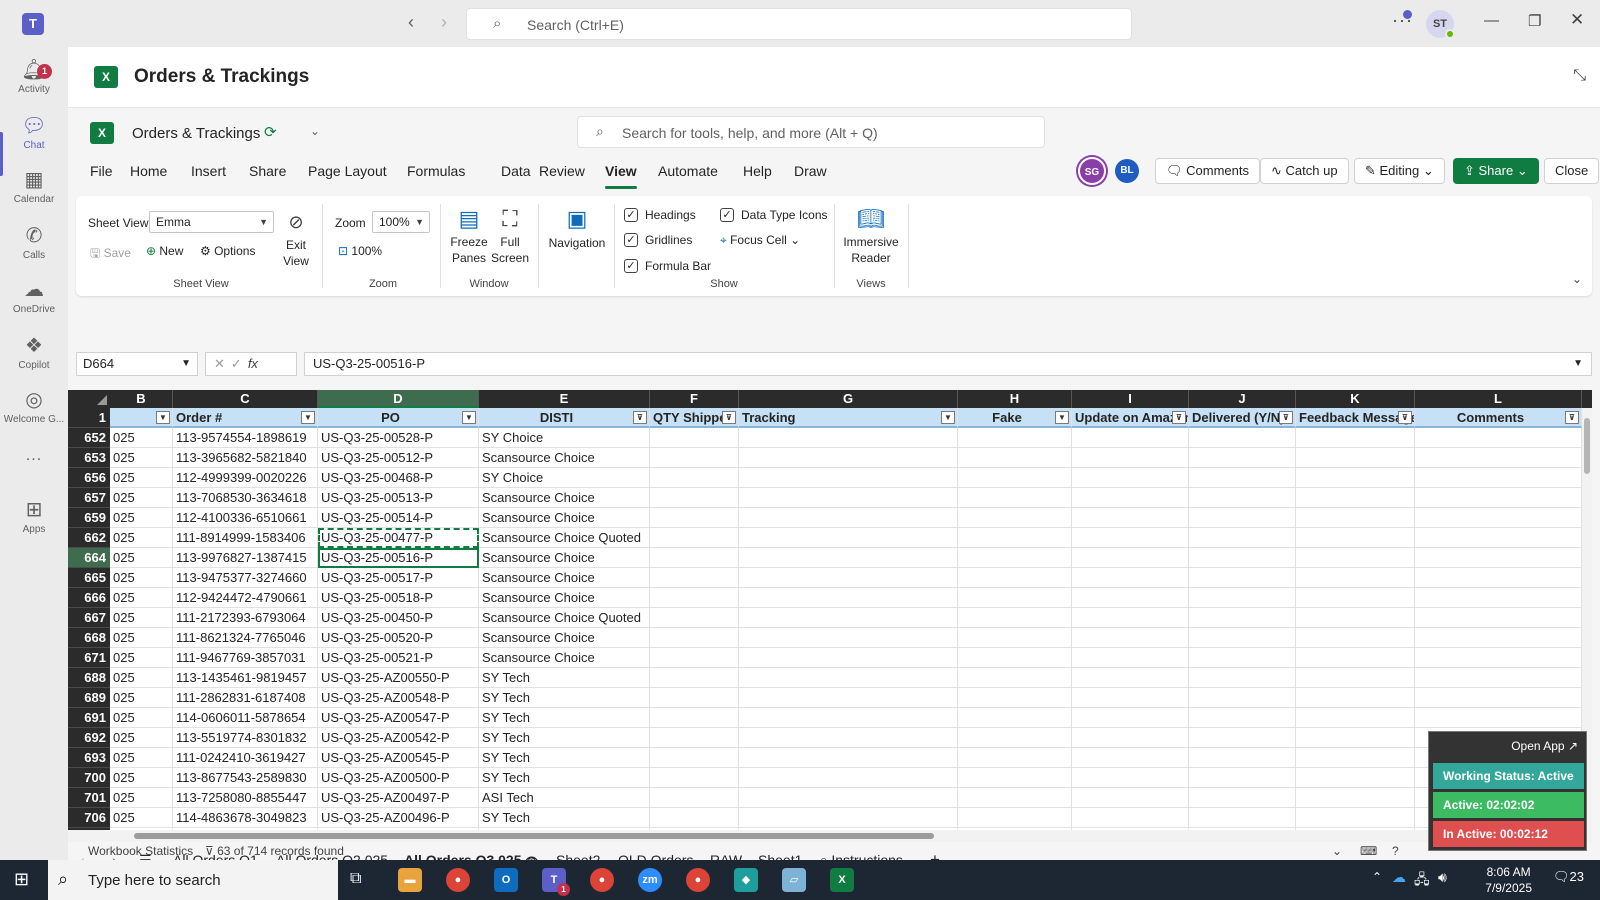 The width and height of the screenshot is (1600, 900). What do you see at coordinates (564, 698) in the screenshot?
I see `table-cell: SY Tech` at bounding box center [564, 698].